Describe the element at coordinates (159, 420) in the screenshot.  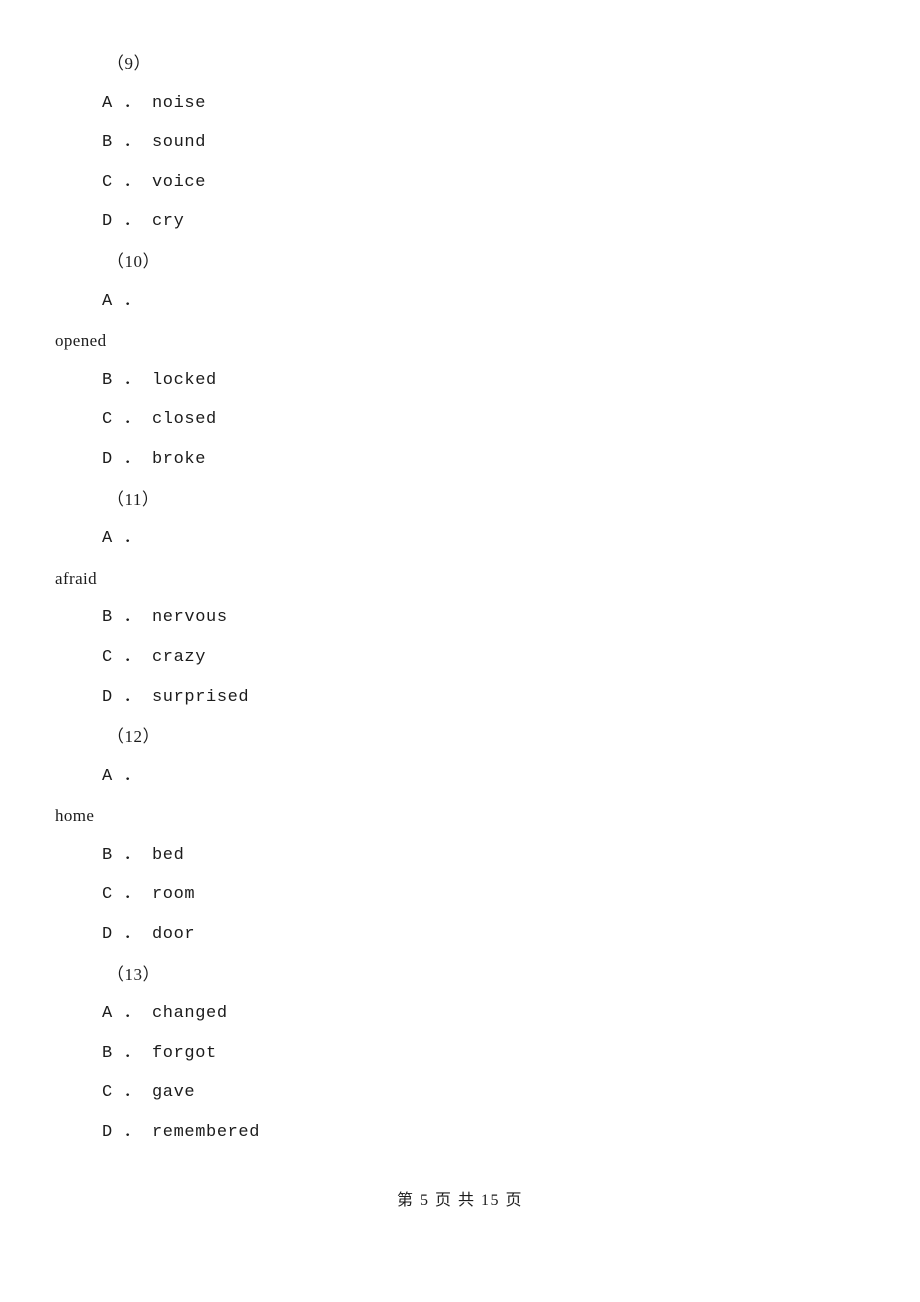
I see `answer-option: C ． closed` at that location.